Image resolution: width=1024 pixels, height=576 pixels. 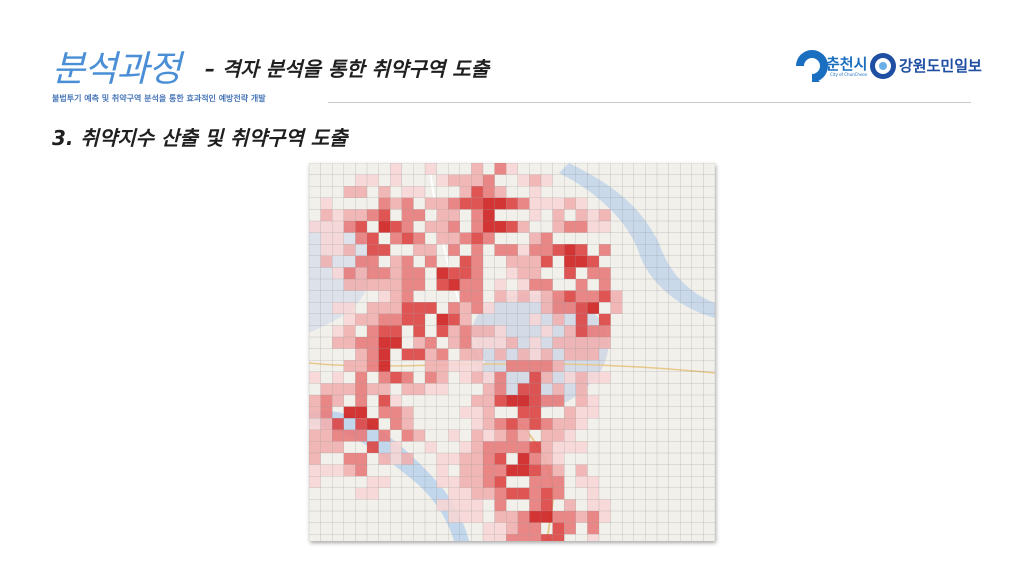 I want to click on subtitle-divider, so click(x=649, y=102).